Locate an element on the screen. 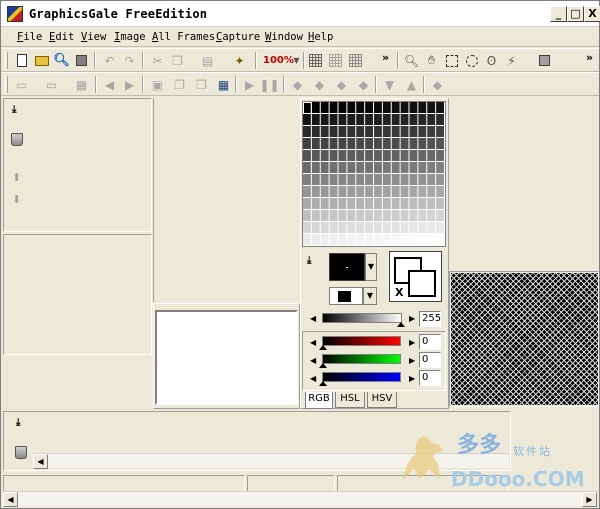 This screenshot has height=509, width=600. tile-grid-icon is located at coordinates (355, 60).